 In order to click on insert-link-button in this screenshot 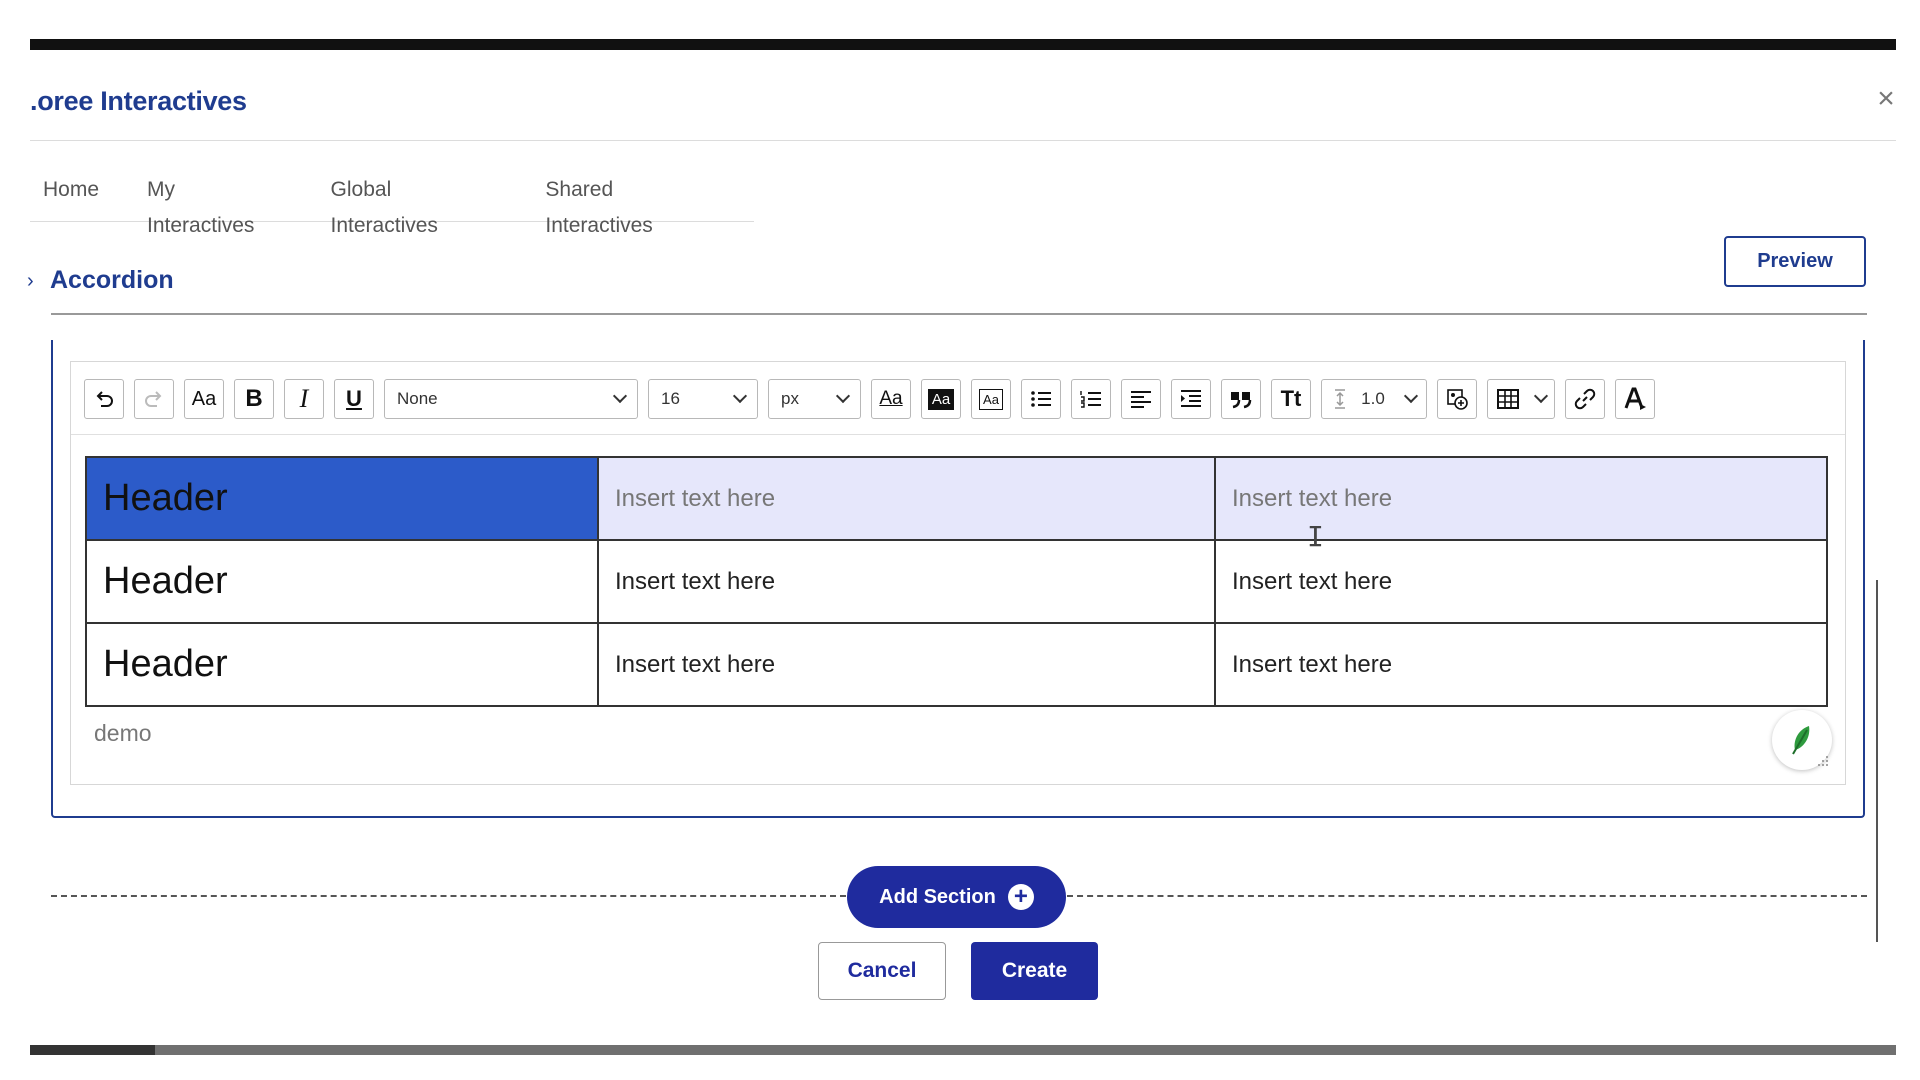, I will do `click(1585, 399)`.